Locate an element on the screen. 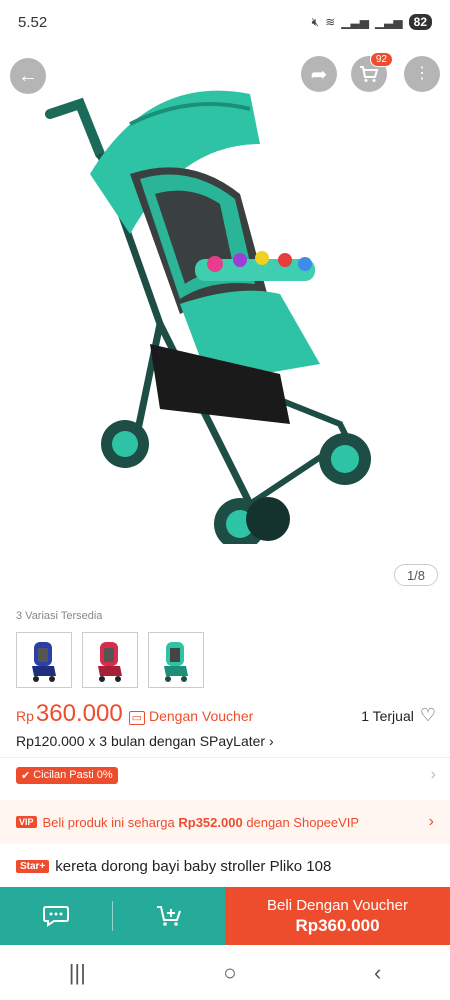 The width and height of the screenshot is (450, 1000). arrow-left-icon: ← is located at coordinates (28, 75).